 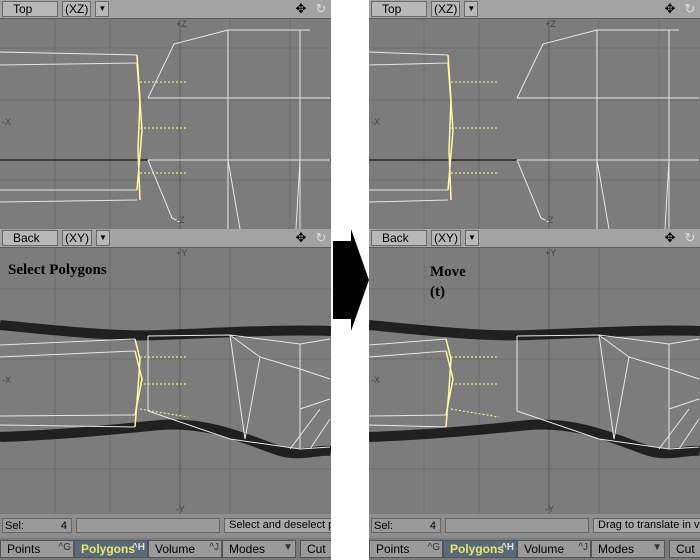 I want to click on annotation-text: Select Polygons, so click(x=57, y=270).